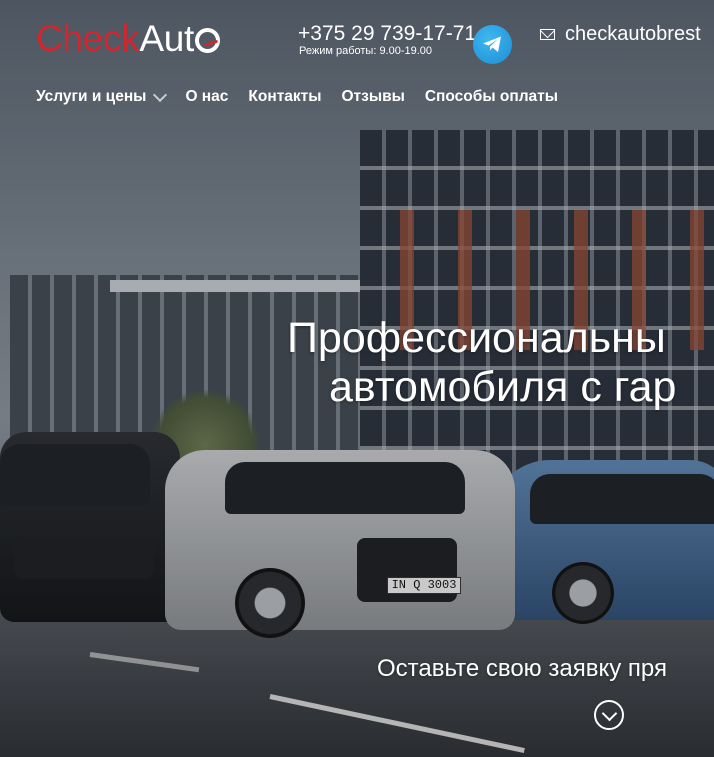 This screenshot has height=757, width=714. I want to click on chevron-down-icon, so click(160, 94).